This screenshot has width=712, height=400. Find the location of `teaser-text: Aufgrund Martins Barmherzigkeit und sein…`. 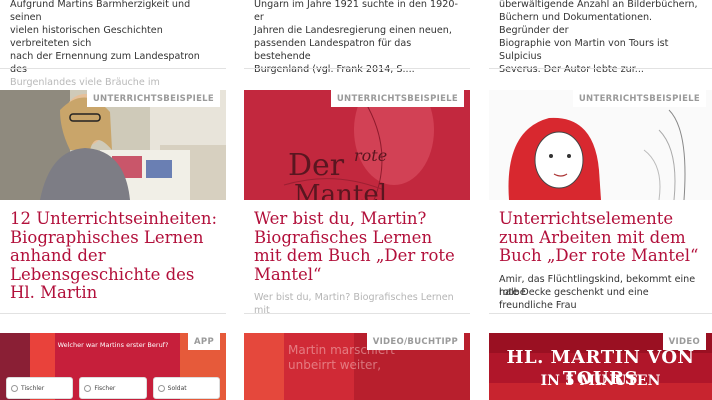

teaser-text: Aufgrund Martins Barmherzigkeit und sein… is located at coordinates (114, 51).